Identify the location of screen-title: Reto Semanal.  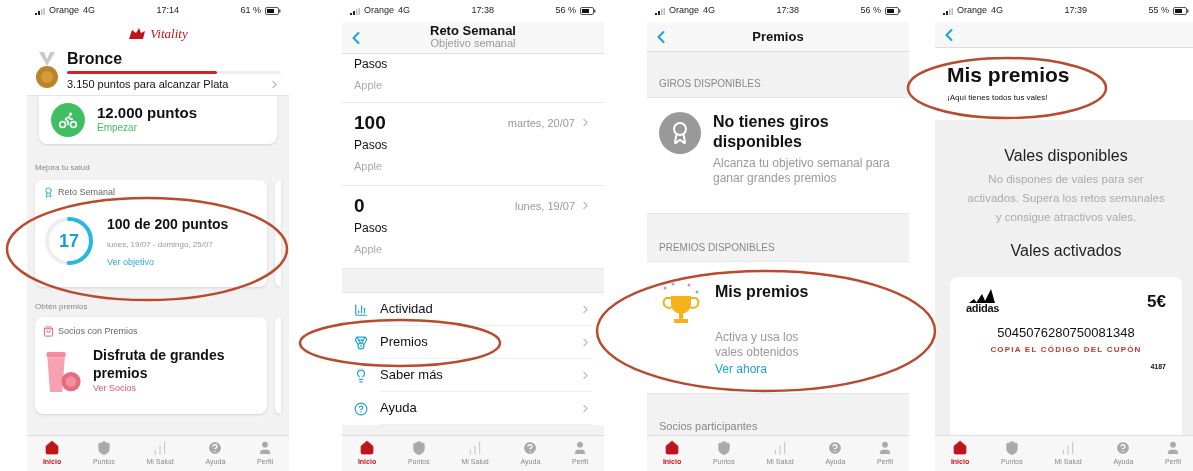
(473, 31).